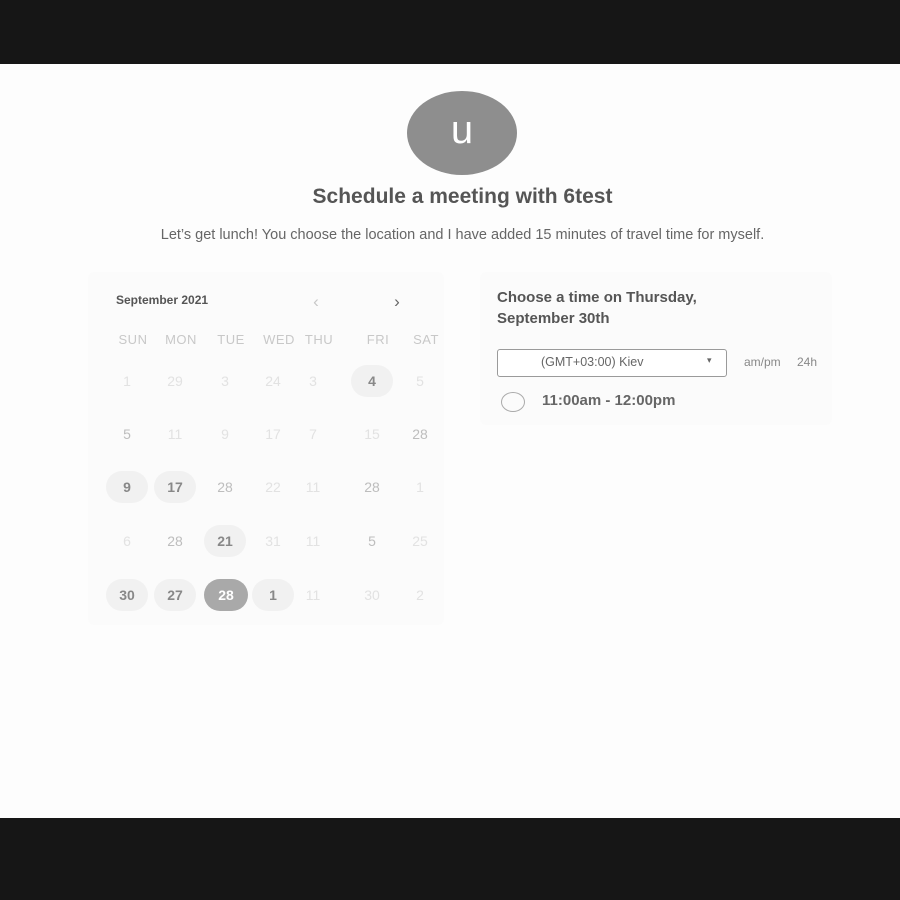 The image size is (900, 900). I want to click on calendar-month-label: September 2021, so click(162, 300).